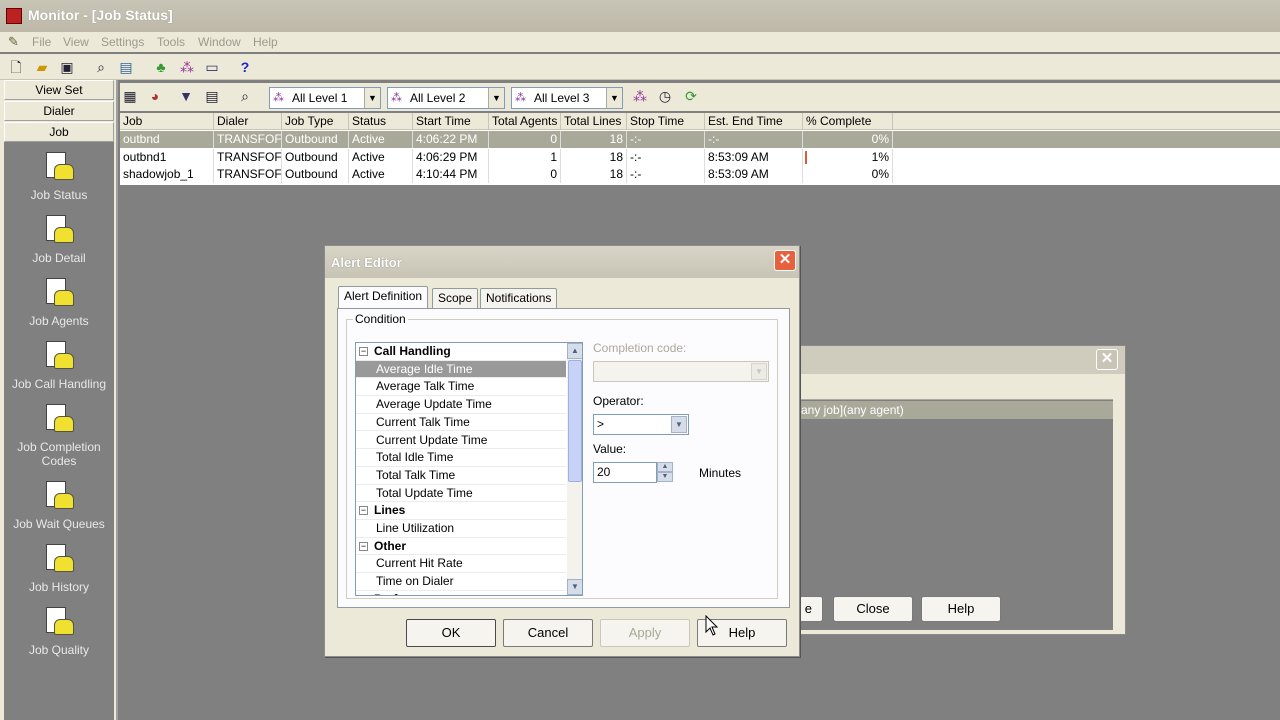 The width and height of the screenshot is (1280, 720). What do you see at coordinates (59, 632) in the screenshot?
I see `nav-item-job-quality: Job Quality` at bounding box center [59, 632].